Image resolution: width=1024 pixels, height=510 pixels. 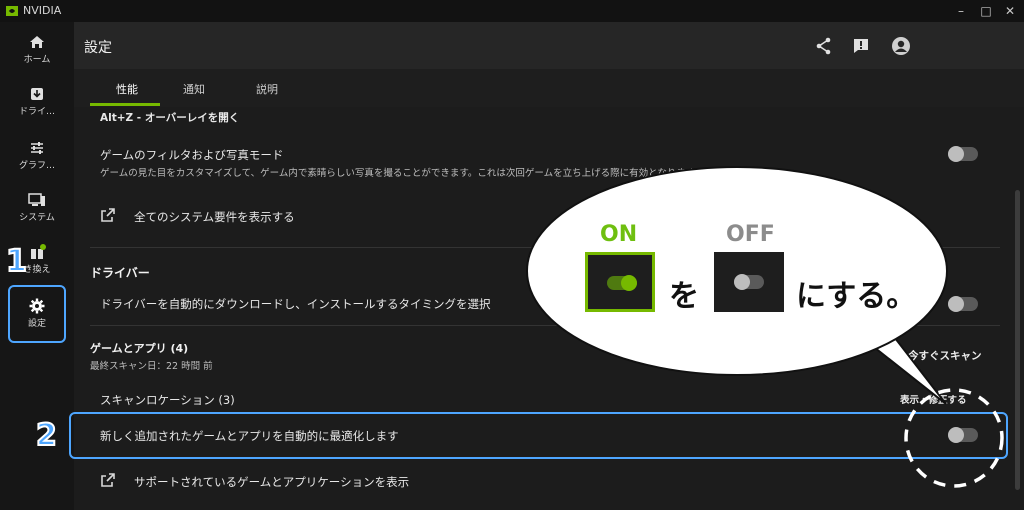 I want to click on on-label: ON, so click(x=619, y=234).